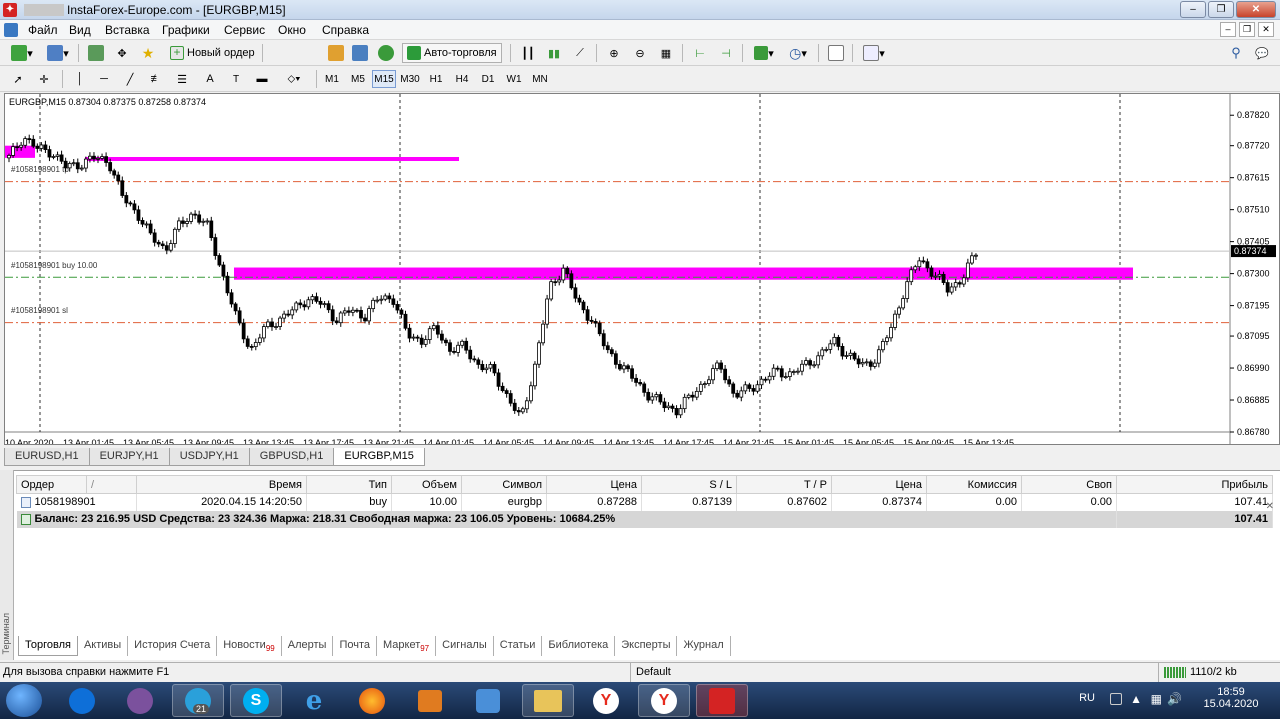 Image resolution: width=1280 pixels, height=719 pixels. Describe the element at coordinates (10, 10) in the screenshot. I see `app-icon: ✦` at that location.